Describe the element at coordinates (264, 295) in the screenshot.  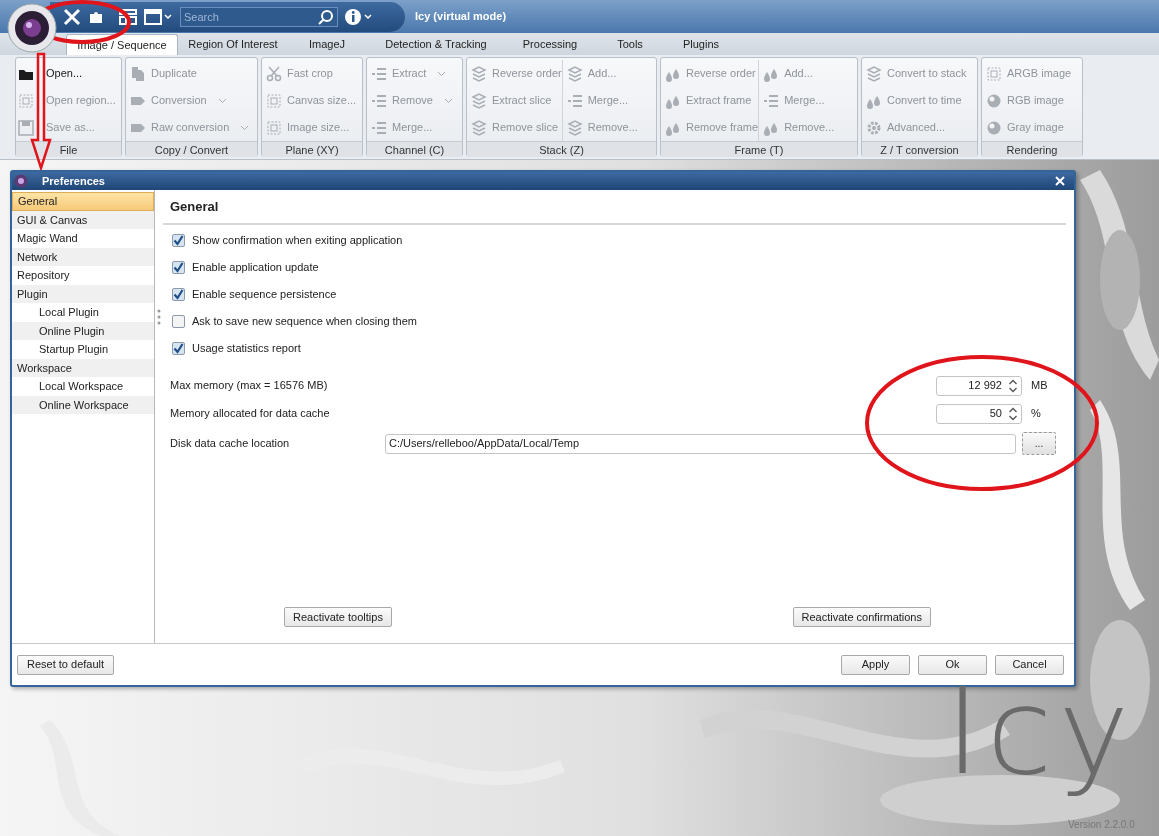
I see `checkbox-label: Enable sequence persistence` at that location.